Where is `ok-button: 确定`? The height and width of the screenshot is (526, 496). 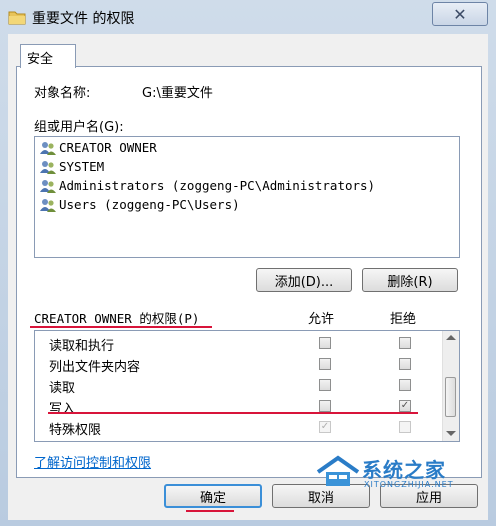 ok-button: 确定 is located at coordinates (213, 496).